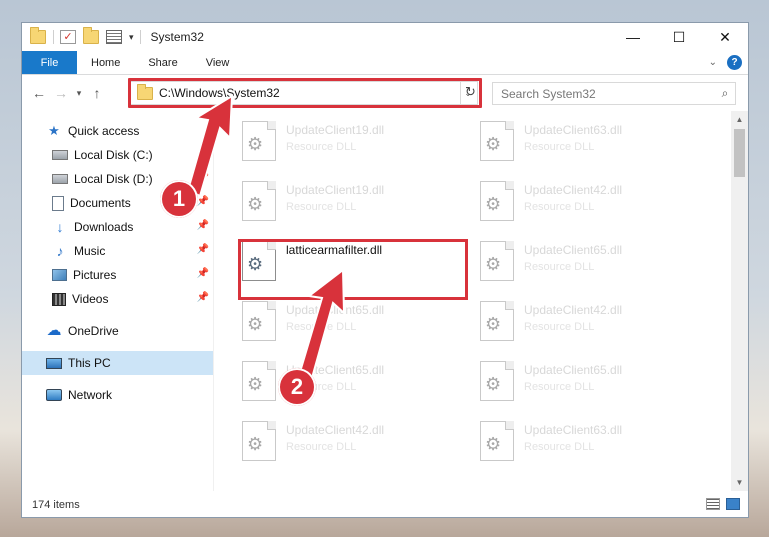 The image size is (769, 537). Describe the element at coordinates (179, 199) in the screenshot. I see `callout-badge-1: 1` at that location.